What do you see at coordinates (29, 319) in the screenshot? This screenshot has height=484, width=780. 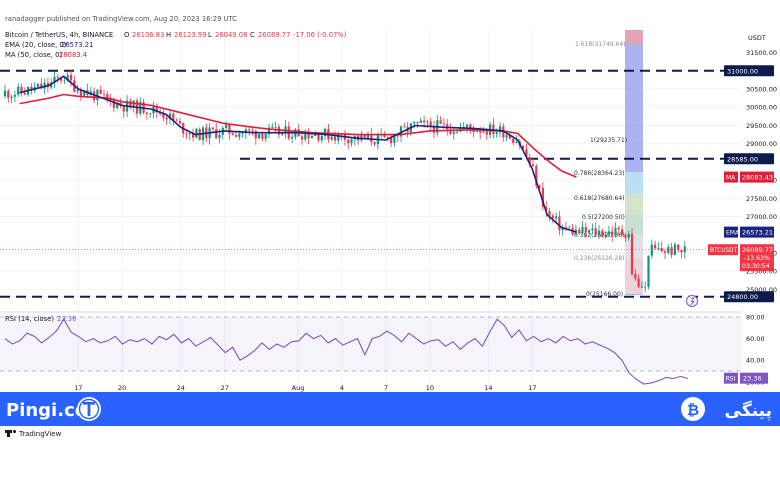 I see `rsi-legend-label: RSI (14, close)` at bounding box center [29, 319].